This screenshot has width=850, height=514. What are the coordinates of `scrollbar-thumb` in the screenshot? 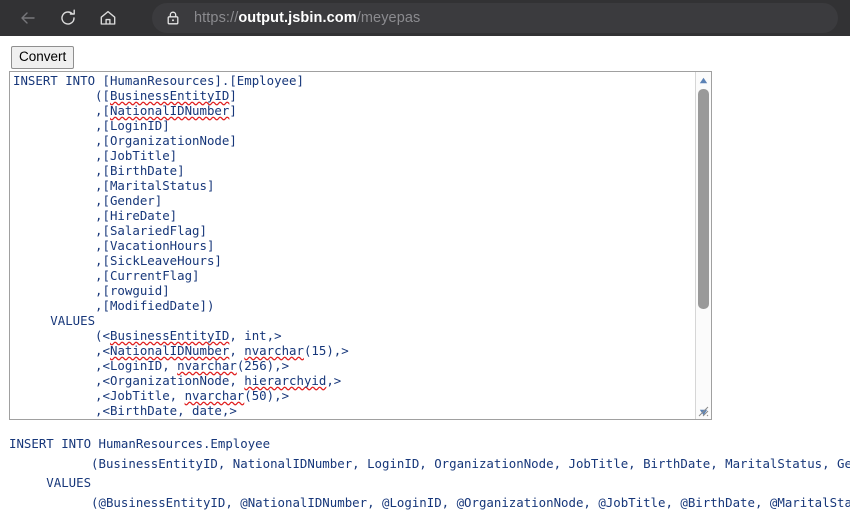 It's located at (703, 199).